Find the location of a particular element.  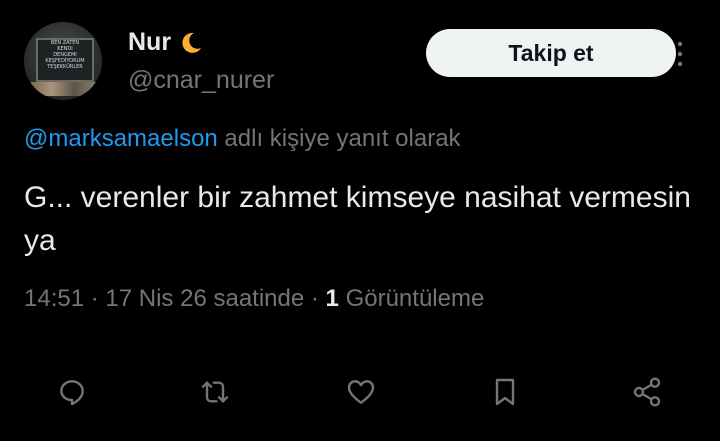

display-name: Nur is located at coordinates (149, 42).